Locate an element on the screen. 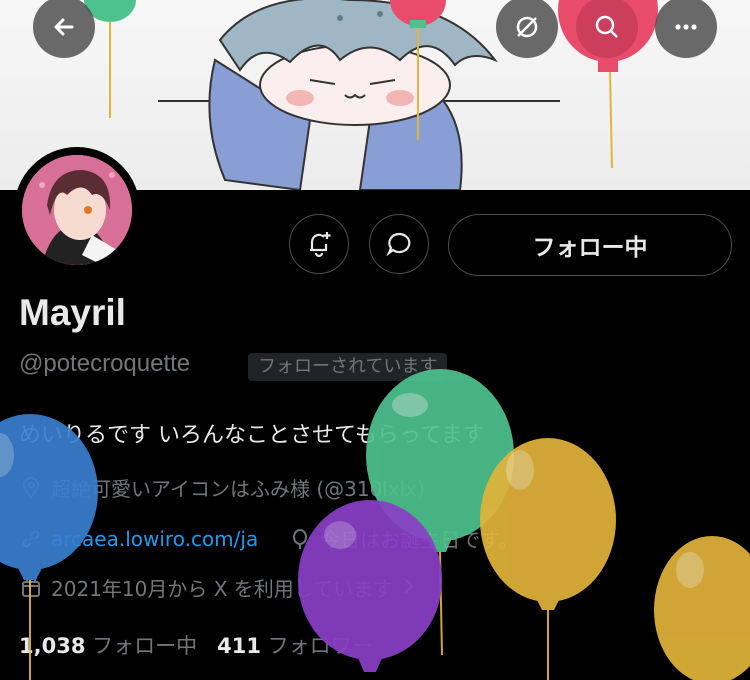 Image resolution: width=750 pixels, height=680 pixels. avatar is located at coordinates (77, 210).